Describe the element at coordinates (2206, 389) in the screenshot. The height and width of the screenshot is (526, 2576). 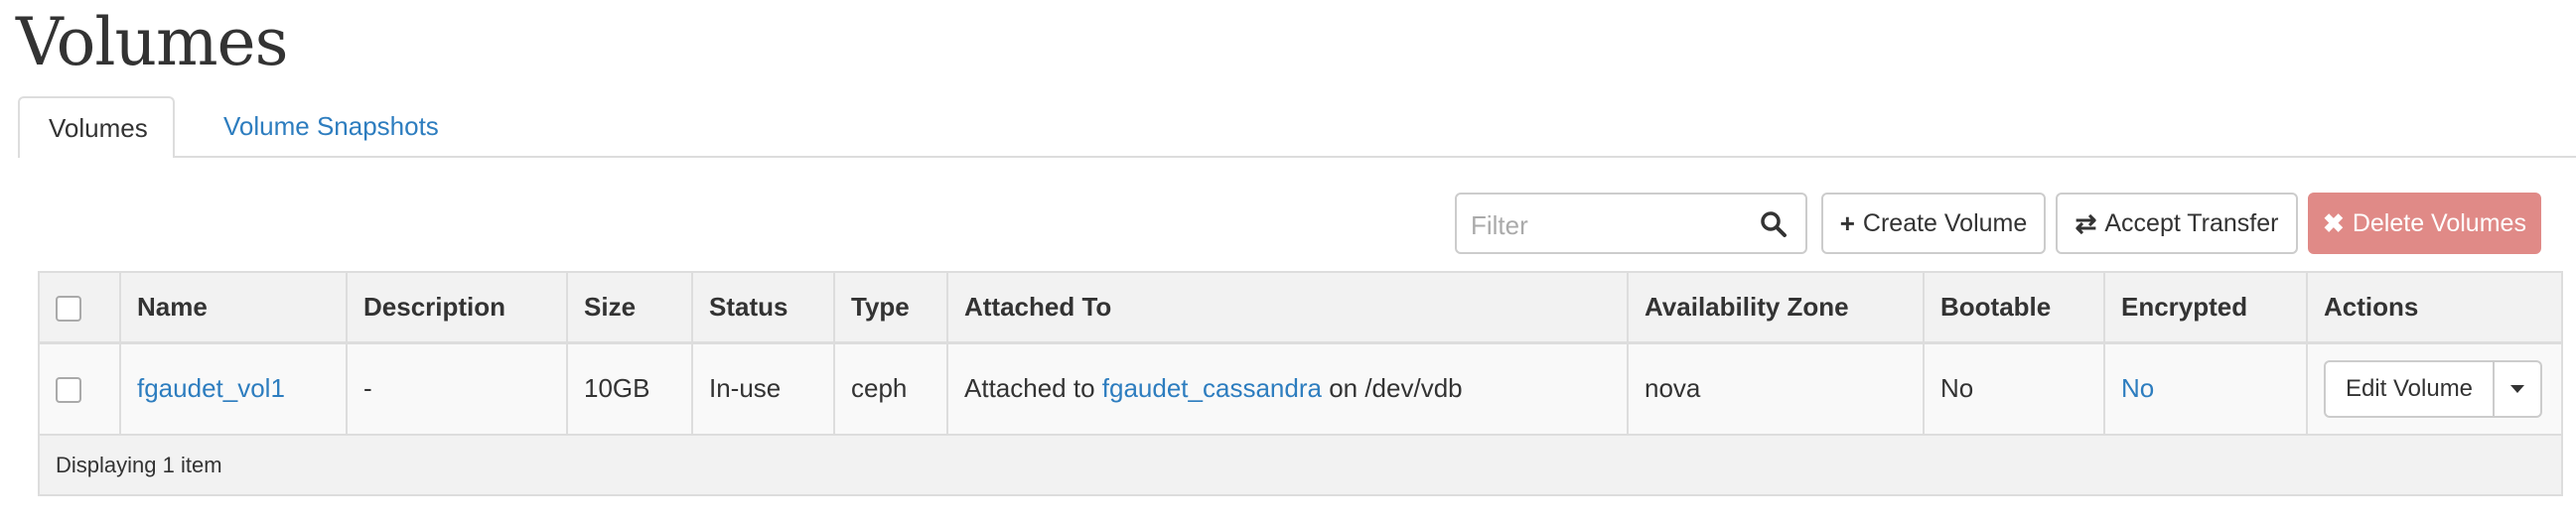
I see `encrypted-cell: No` at that location.